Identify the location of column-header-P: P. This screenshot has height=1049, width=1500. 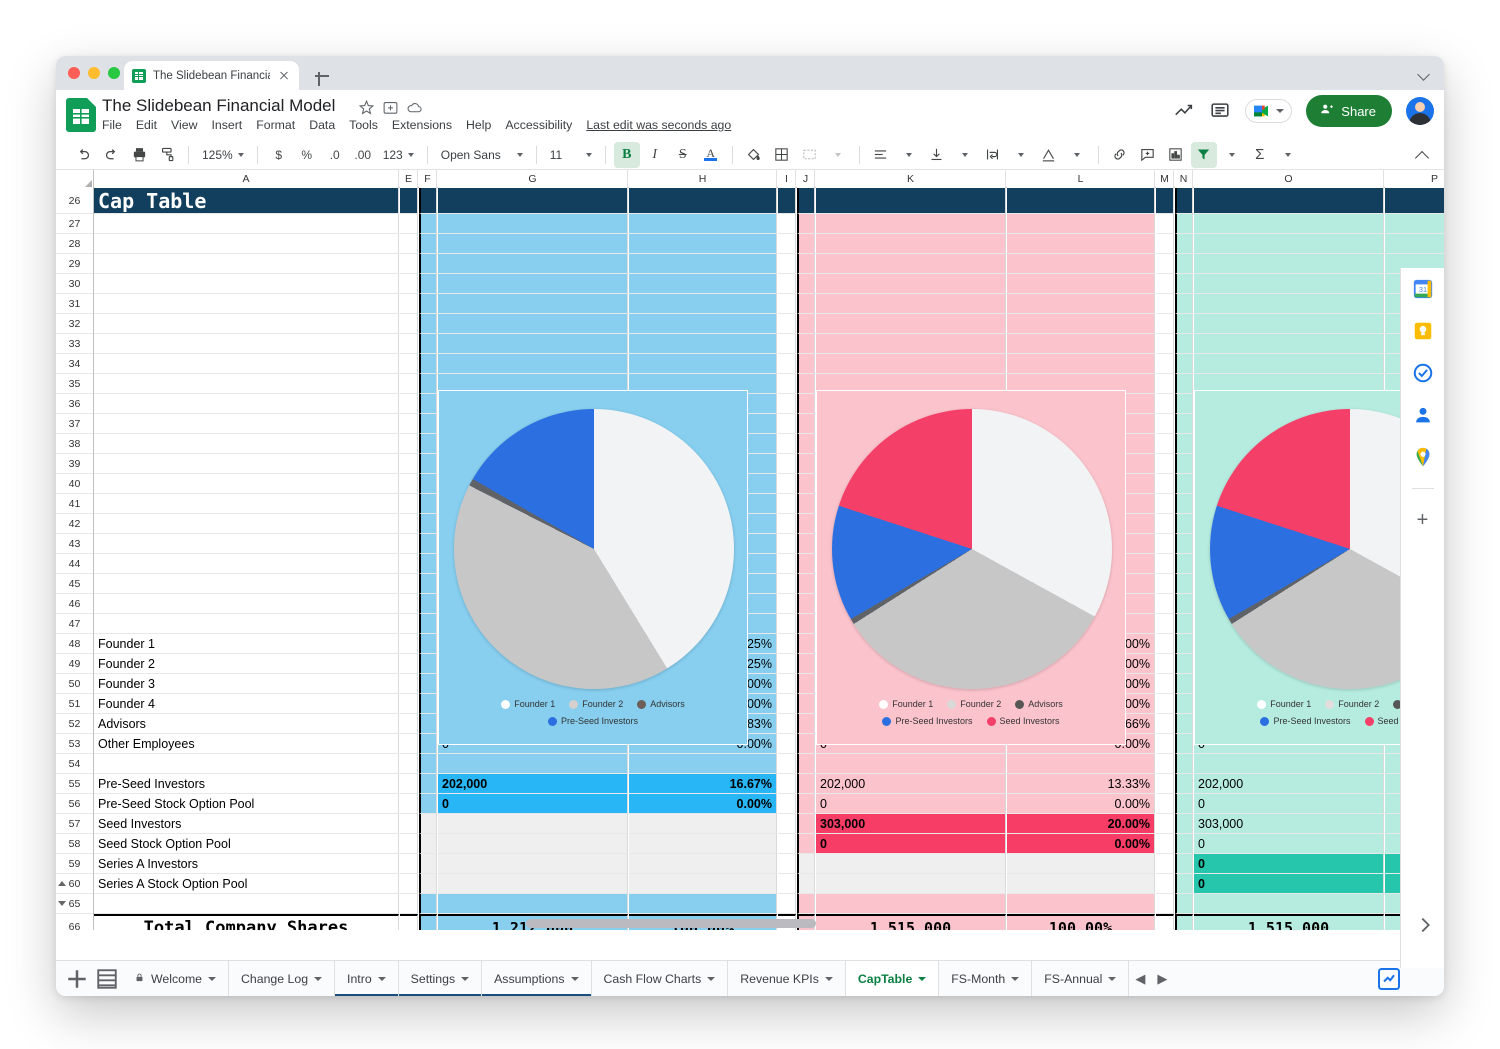
(1414, 179).